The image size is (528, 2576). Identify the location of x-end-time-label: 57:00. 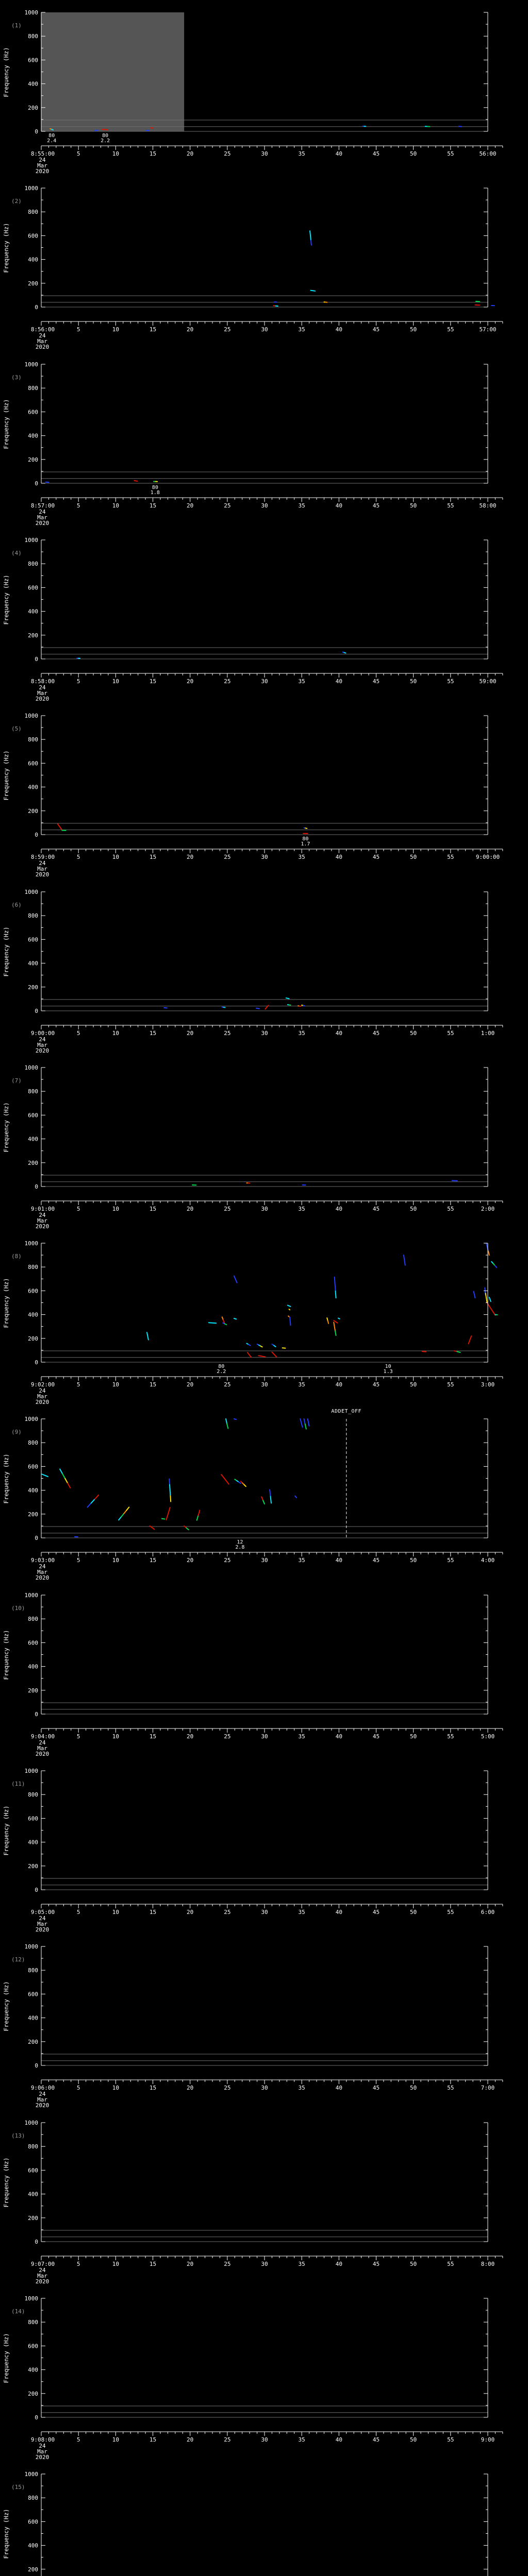
(487, 329).